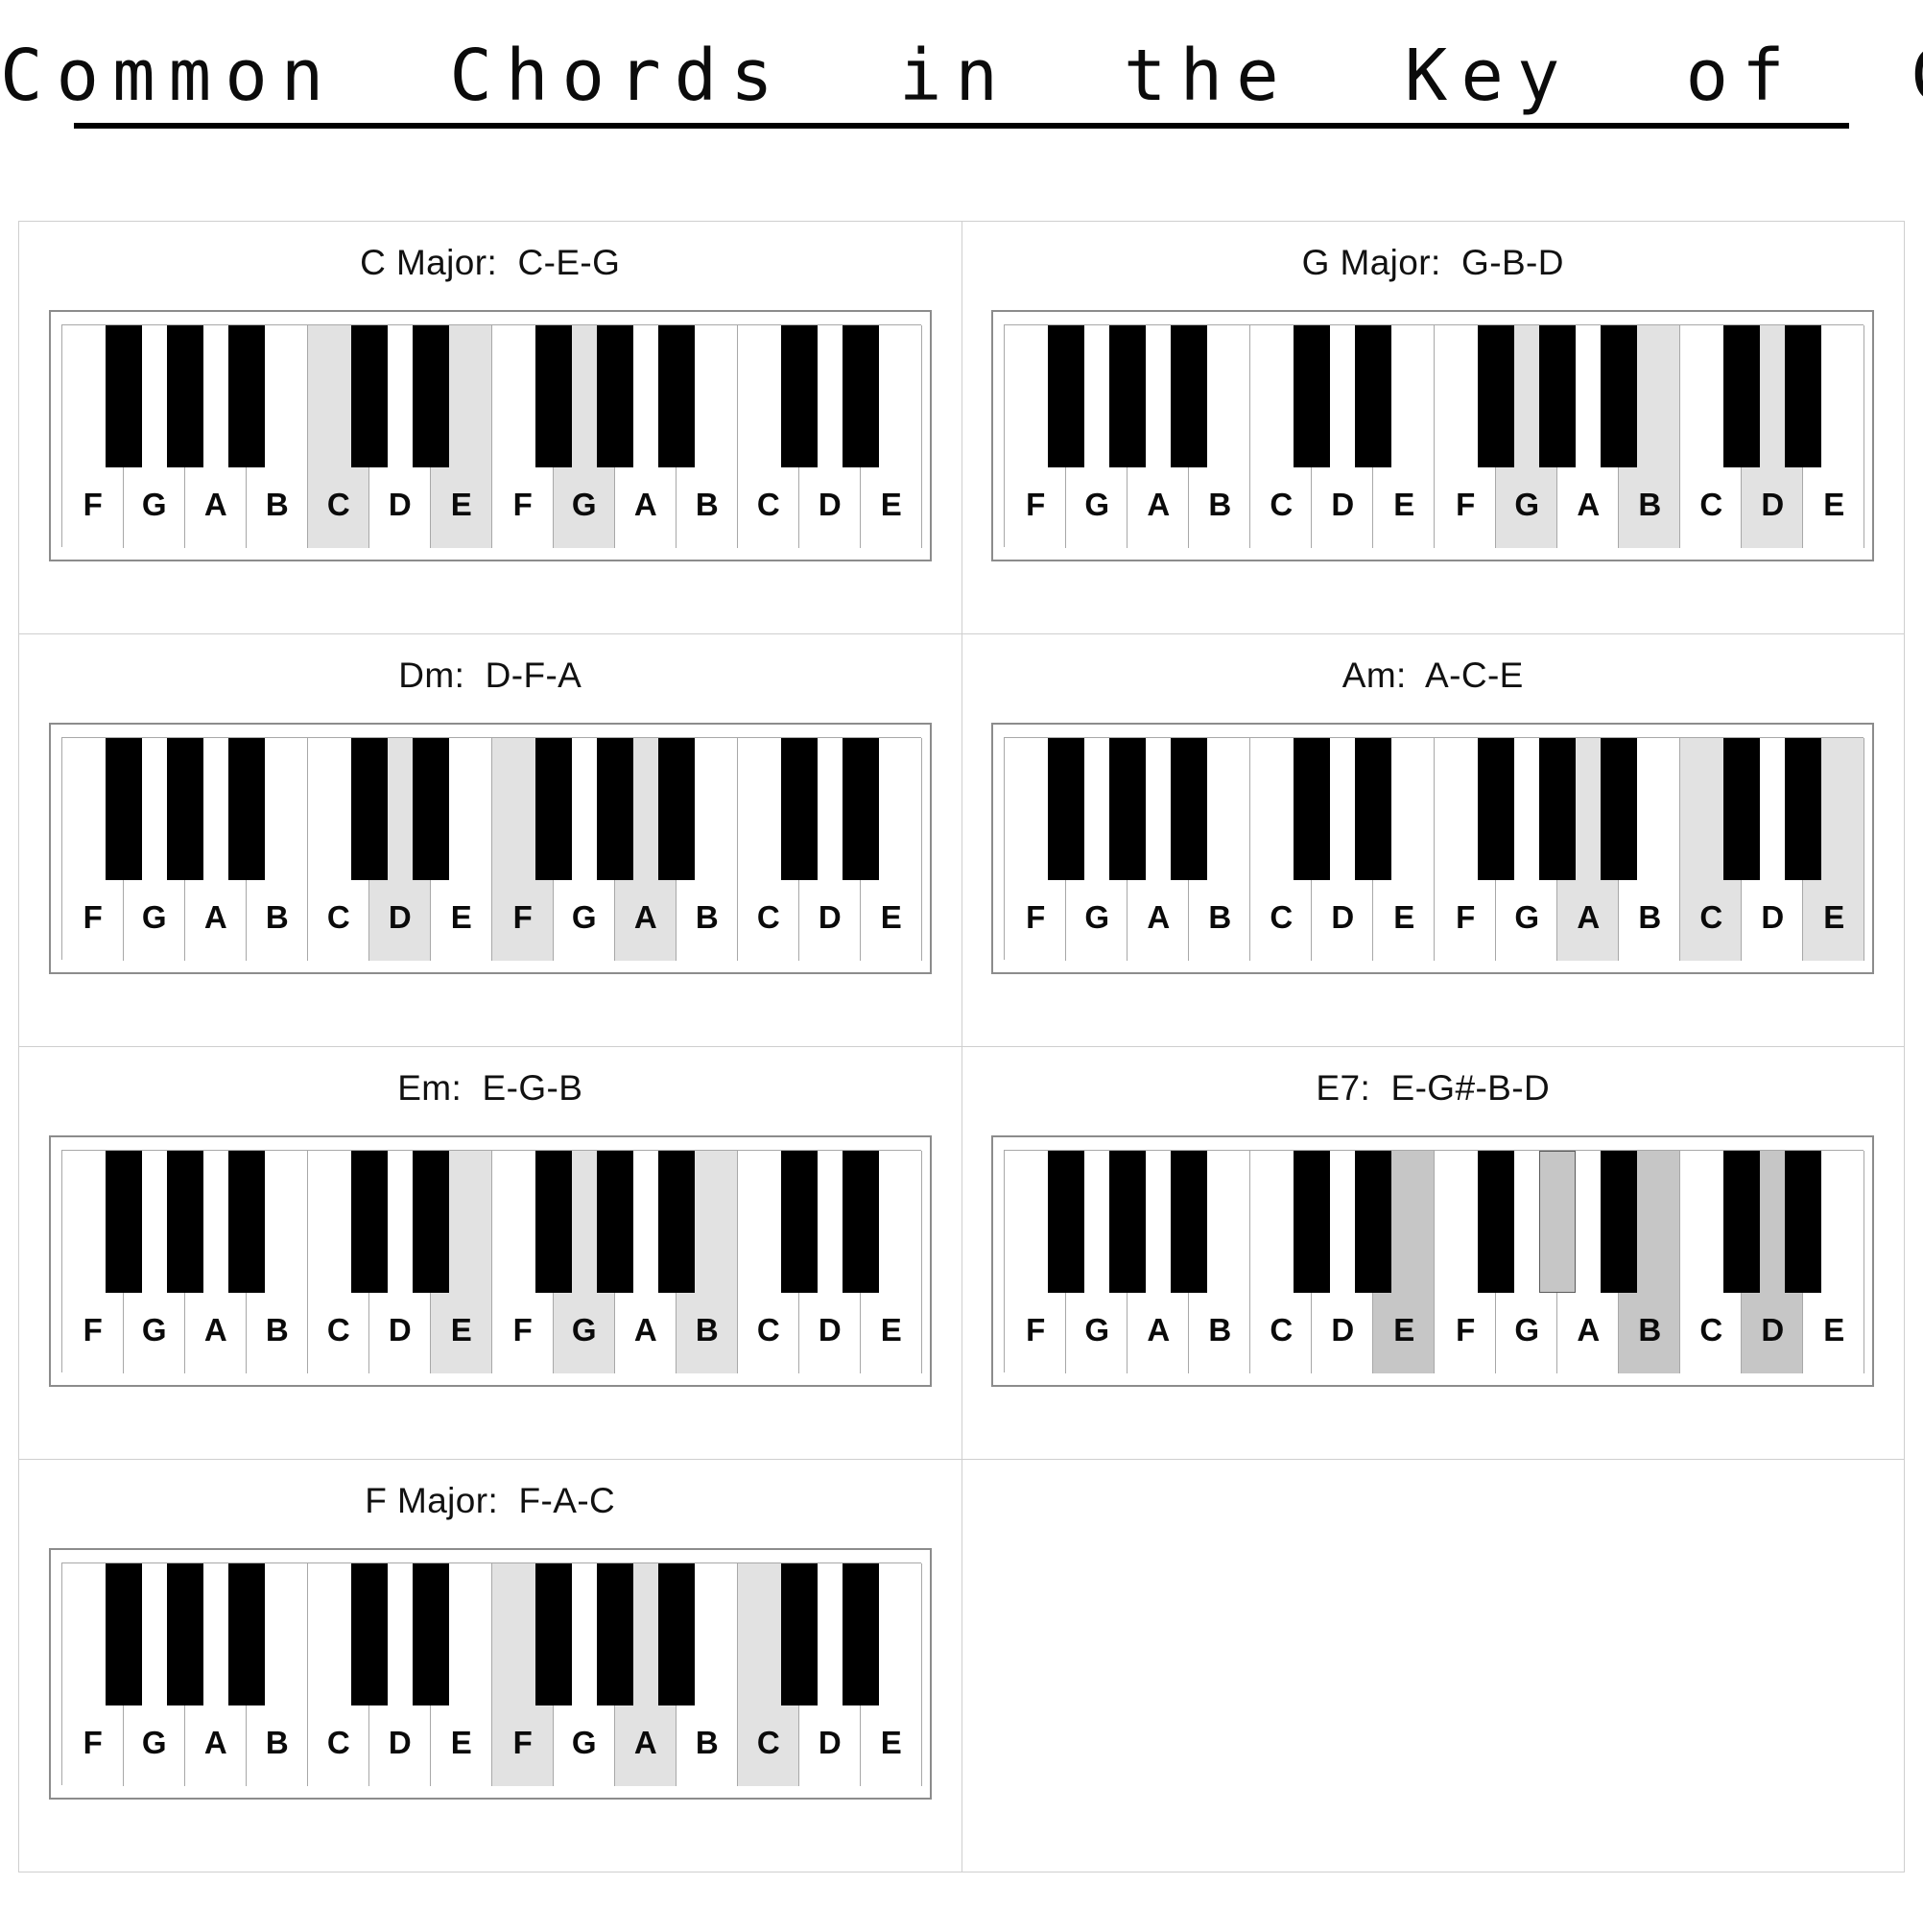 The height and width of the screenshot is (1932, 1923). I want to click on title-underline-rule, so click(961, 126).